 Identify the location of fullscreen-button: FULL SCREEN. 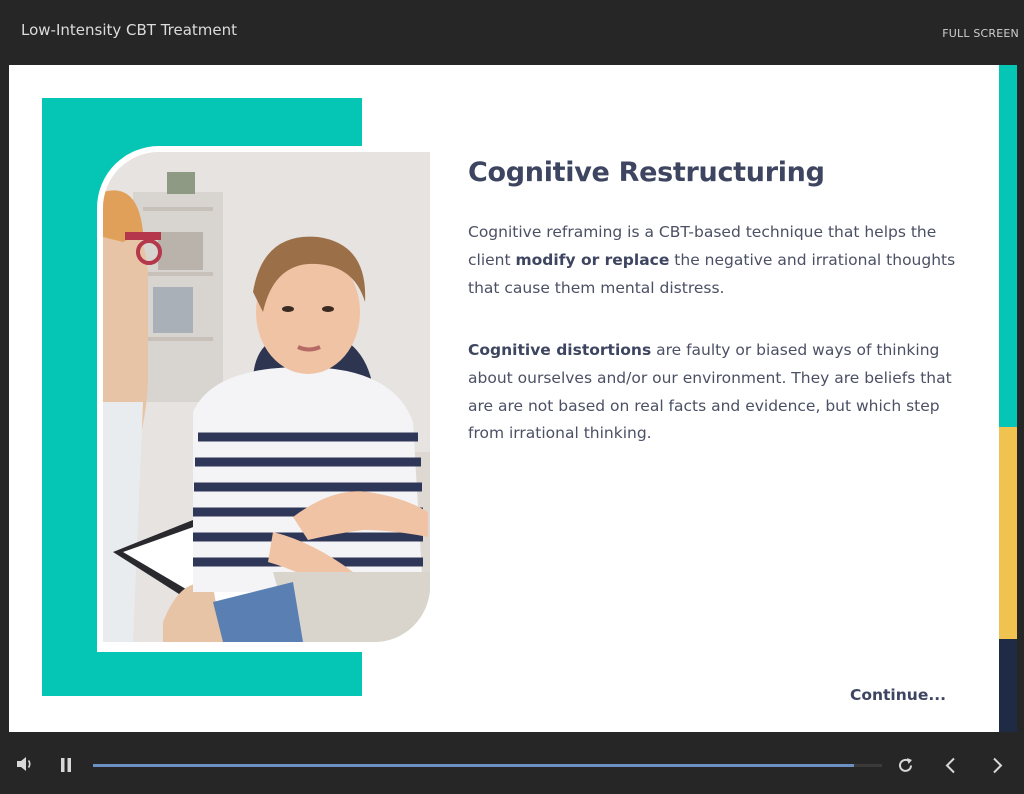
(980, 33).